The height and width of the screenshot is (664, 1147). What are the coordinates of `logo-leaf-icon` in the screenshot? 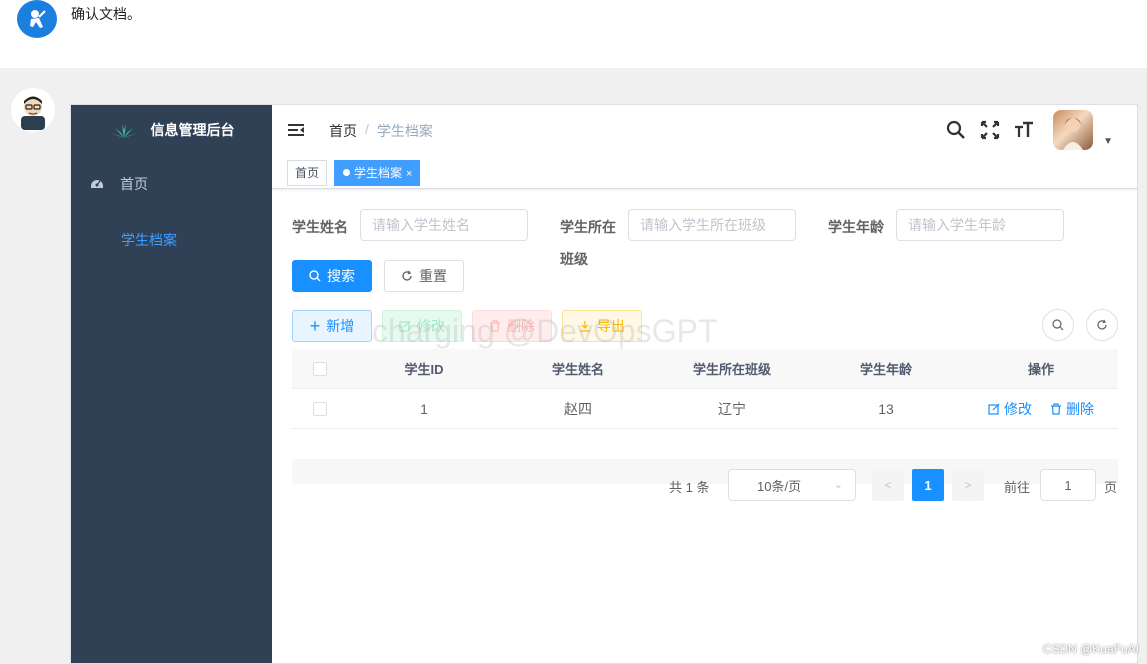 It's located at (123, 131).